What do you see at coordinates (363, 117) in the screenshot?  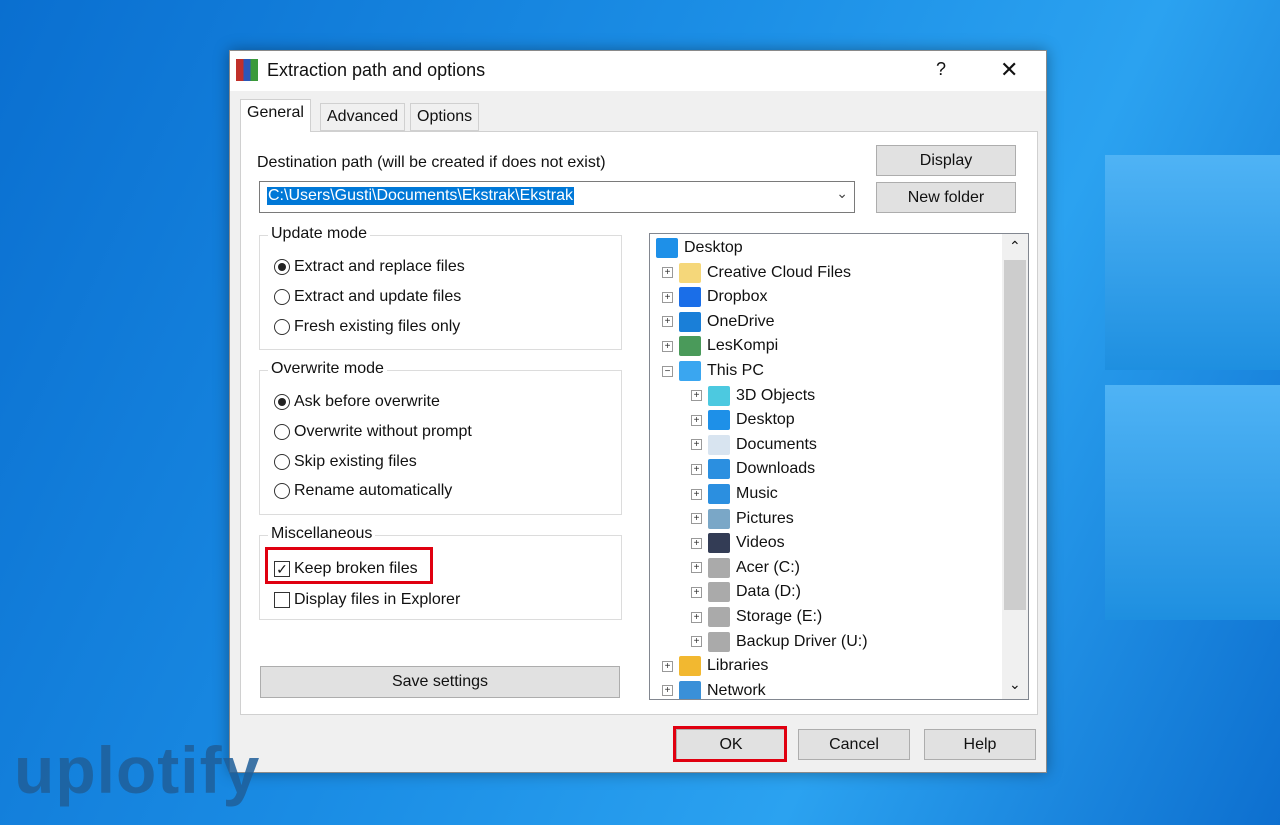 I see `tab-advanced: Advanced` at bounding box center [363, 117].